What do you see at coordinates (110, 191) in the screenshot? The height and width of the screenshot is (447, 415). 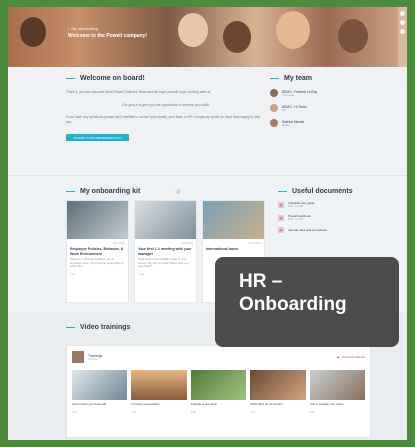 I see `kit-title: My onboarding kit` at bounding box center [110, 191].